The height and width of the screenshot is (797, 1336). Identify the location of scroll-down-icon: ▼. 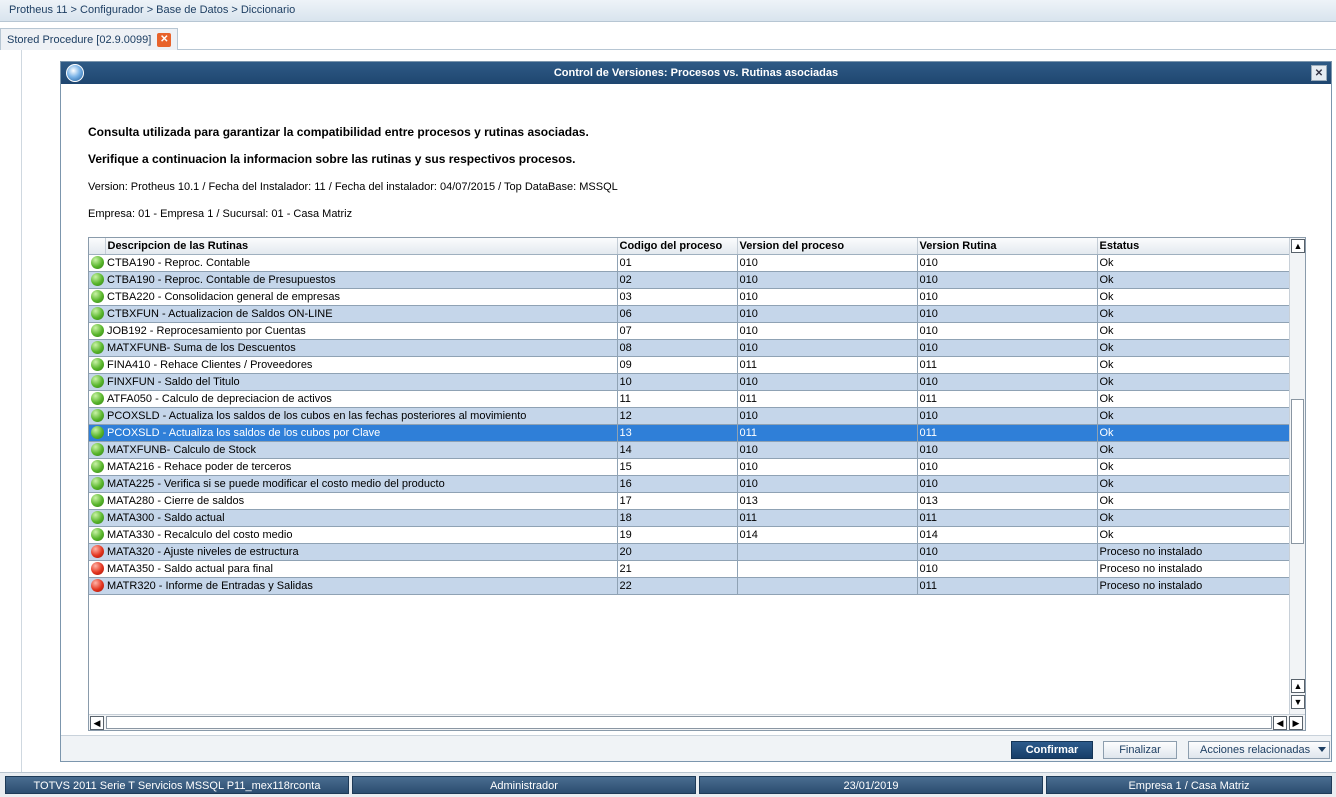
(1298, 702).